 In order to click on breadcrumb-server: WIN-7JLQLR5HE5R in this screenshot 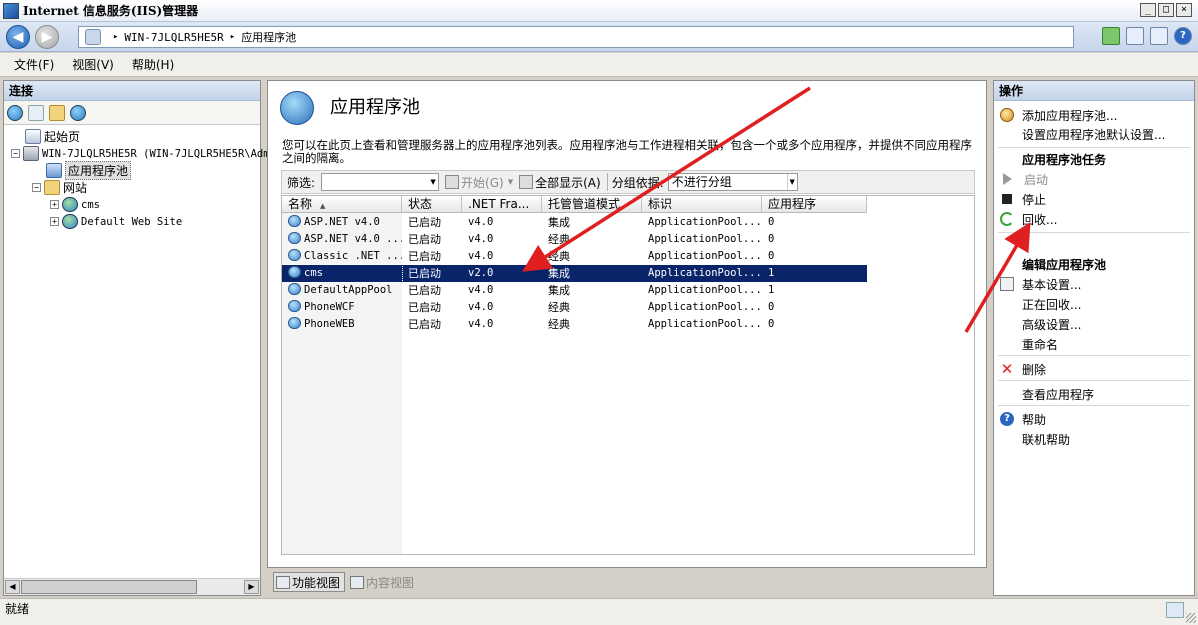, I will do `click(173, 37)`.